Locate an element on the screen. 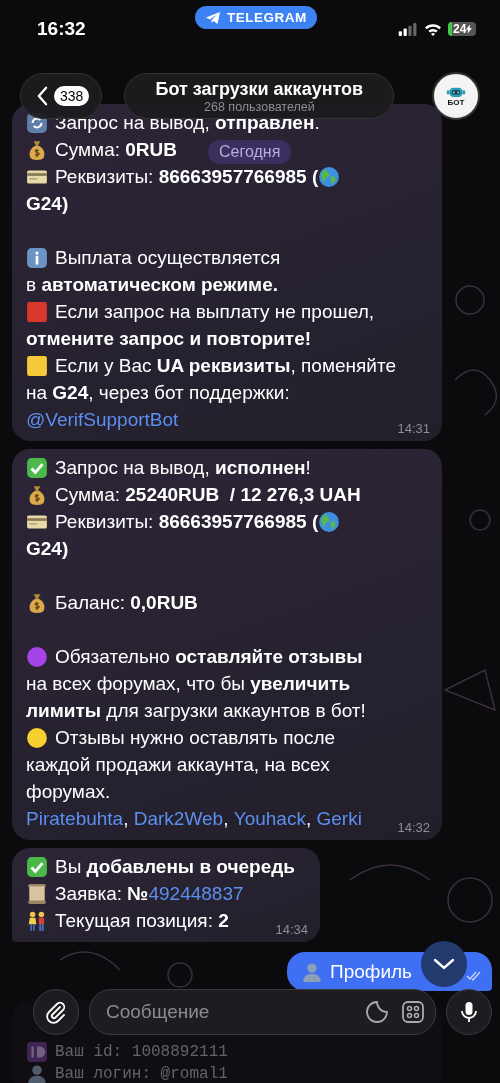  link: Dark2Web is located at coordinates (178, 818).